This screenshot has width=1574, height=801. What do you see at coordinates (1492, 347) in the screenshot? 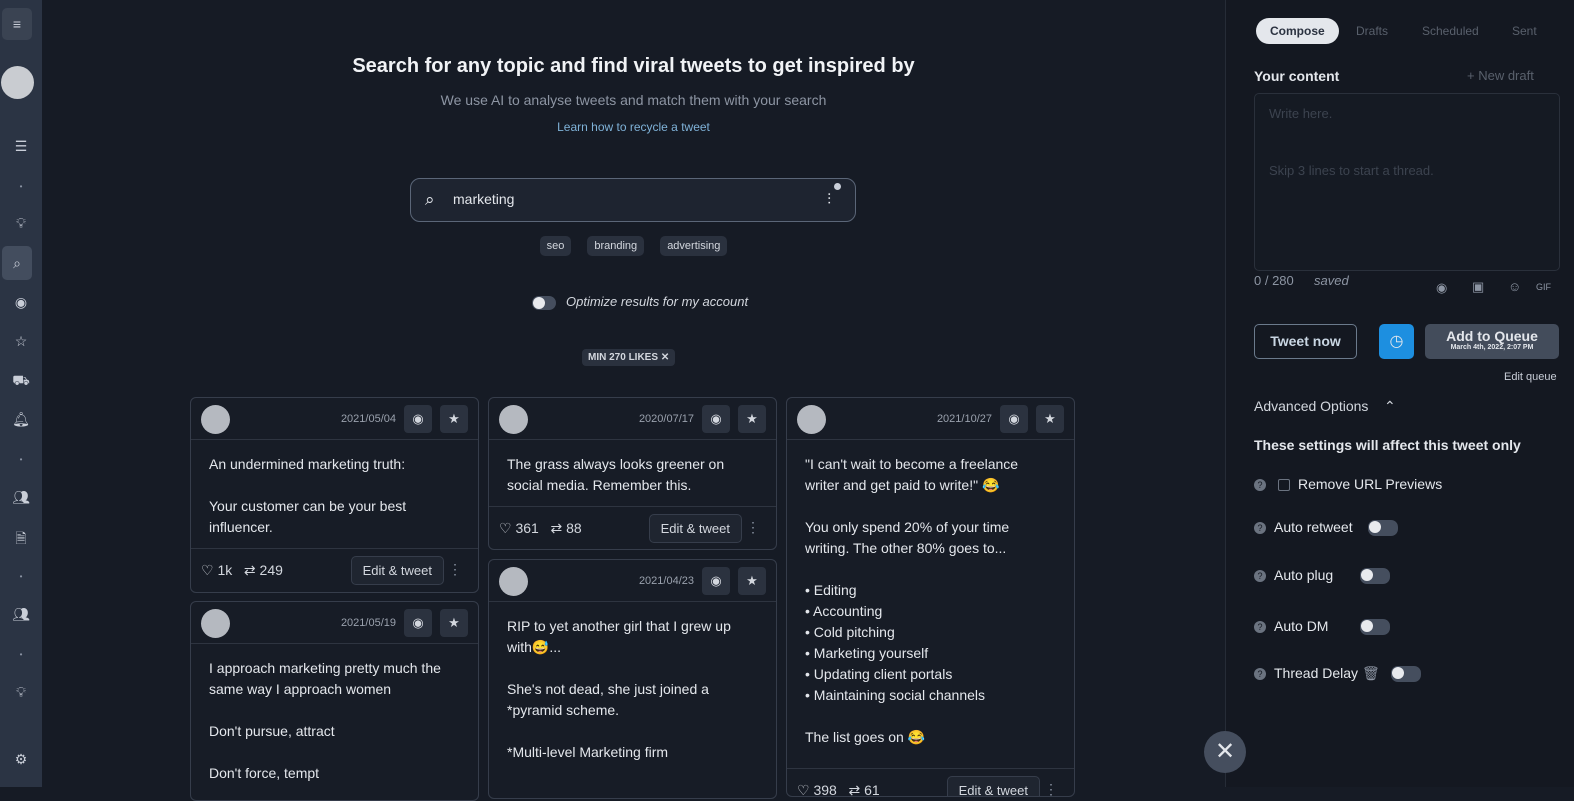
I see `queue-time: March 4th, 2022, 2:07 PM` at bounding box center [1492, 347].